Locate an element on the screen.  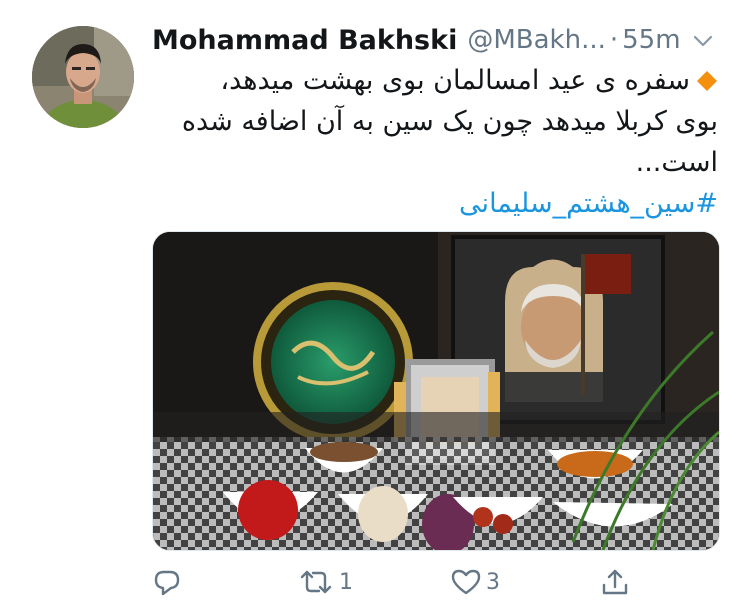
heart-icon is located at coordinates (466, 582).